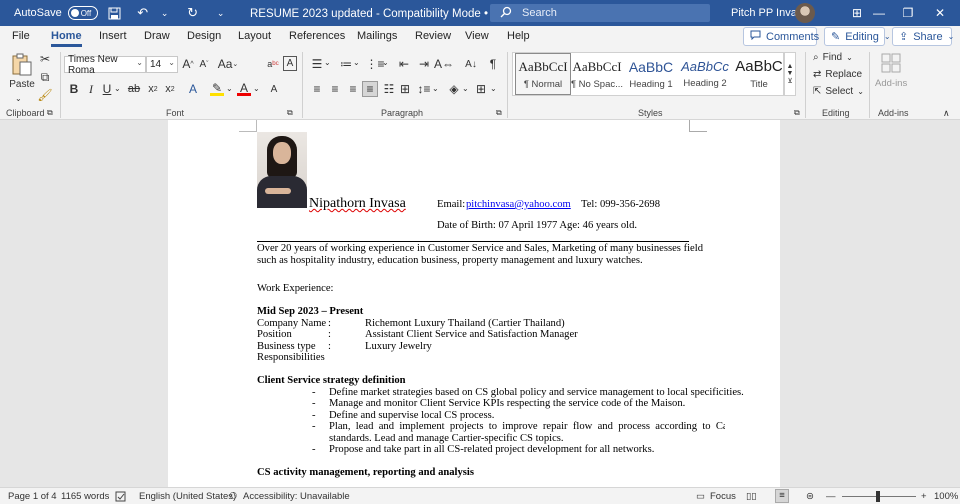 The width and height of the screenshot is (960, 504). What do you see at coordinates (499, 113) in the screenshot?
I see `paragraph-launcher-icon: ⧉` at bounding box center [499, 113].